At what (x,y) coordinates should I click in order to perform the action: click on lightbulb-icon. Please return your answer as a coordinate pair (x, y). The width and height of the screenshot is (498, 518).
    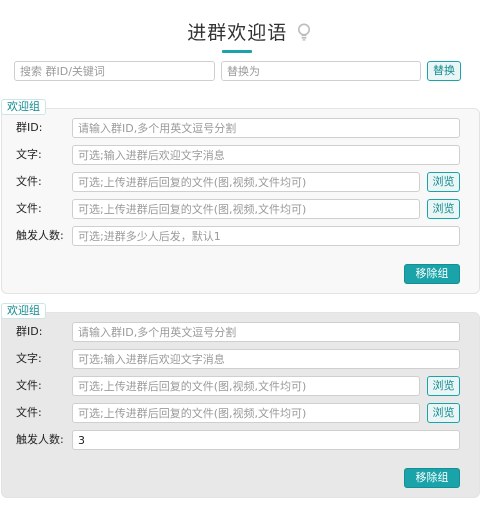
    Looking at the image, I should click on (304, 32).